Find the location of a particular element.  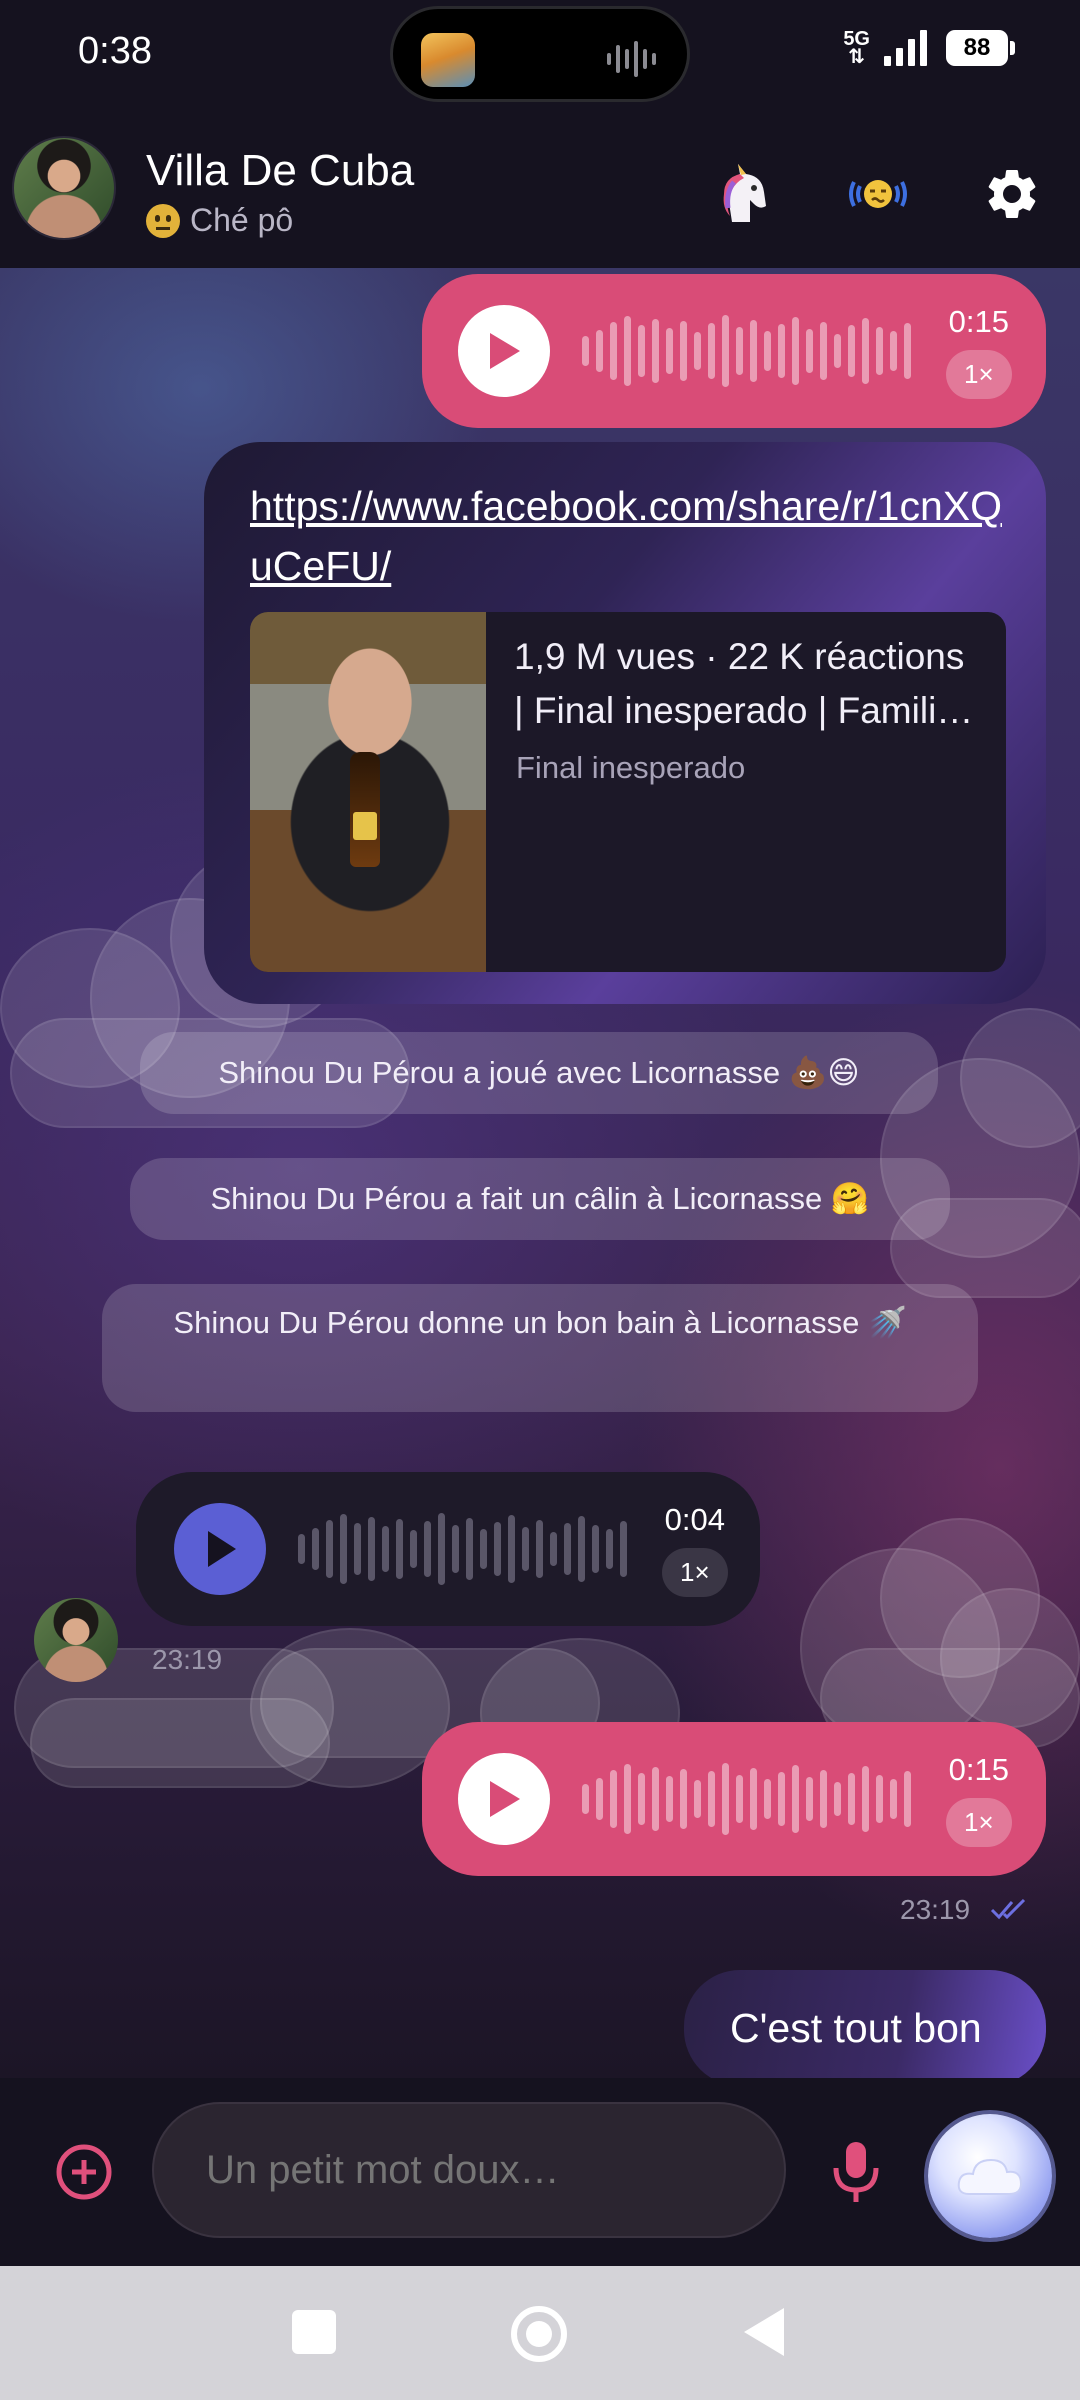

text-message-outgoing: C'est tout bon is located at coordinates (865, 2024).